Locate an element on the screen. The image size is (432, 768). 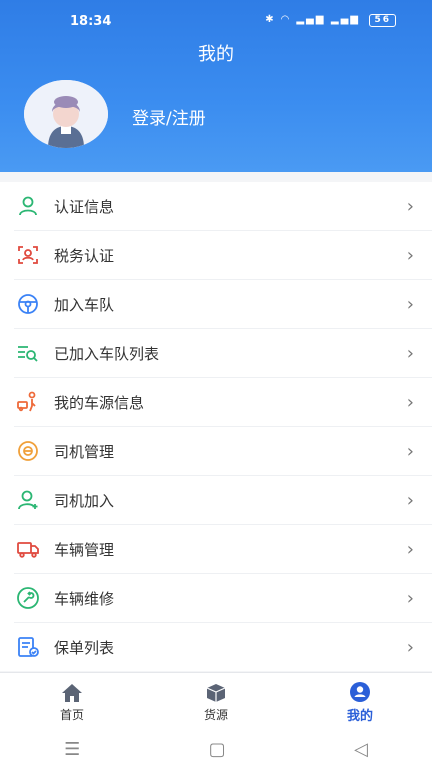
menu-item-label: 司机管理 is located at coordinates (84, 451).